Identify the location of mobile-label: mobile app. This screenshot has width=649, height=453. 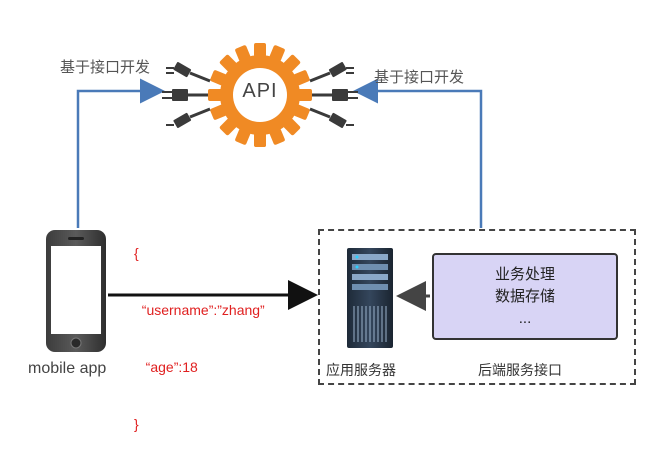
(67, 368).